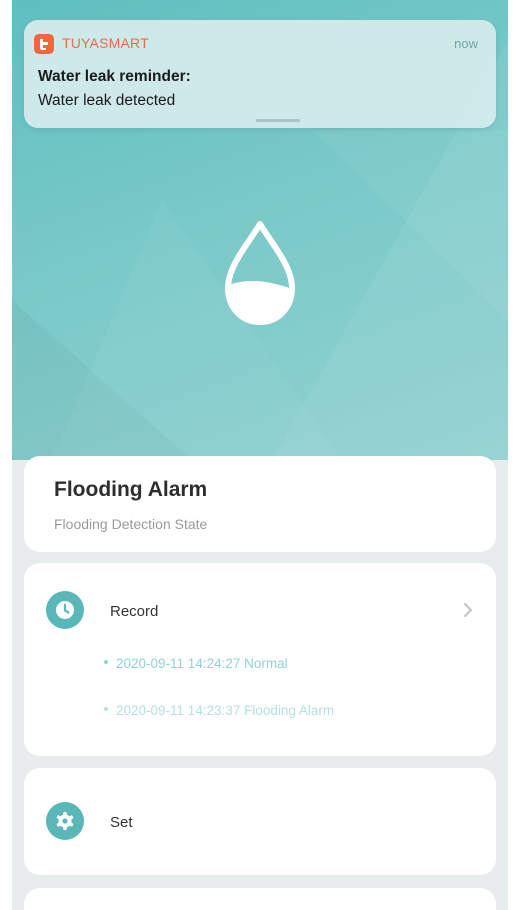 Image resolution: width=520 pixels, height=910 pixels. I want to click on record-entry: 2020-09-11 14:23:37 Flooding Alarm, so click(219, 710).